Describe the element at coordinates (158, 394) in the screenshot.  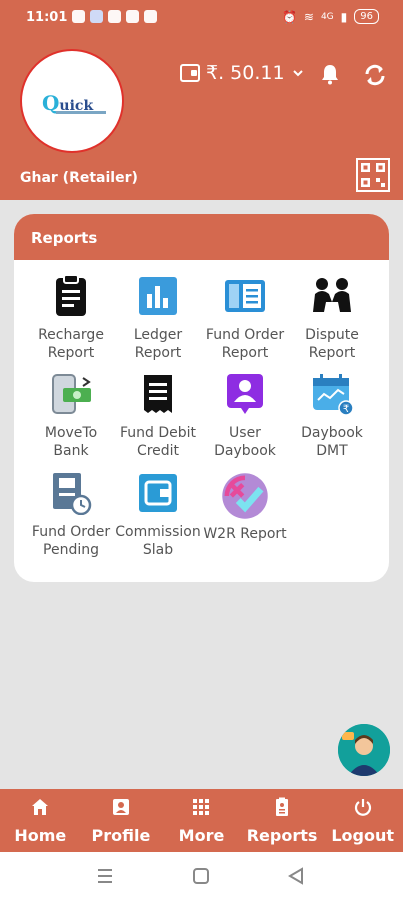
I see `receipt-icon` at that location.